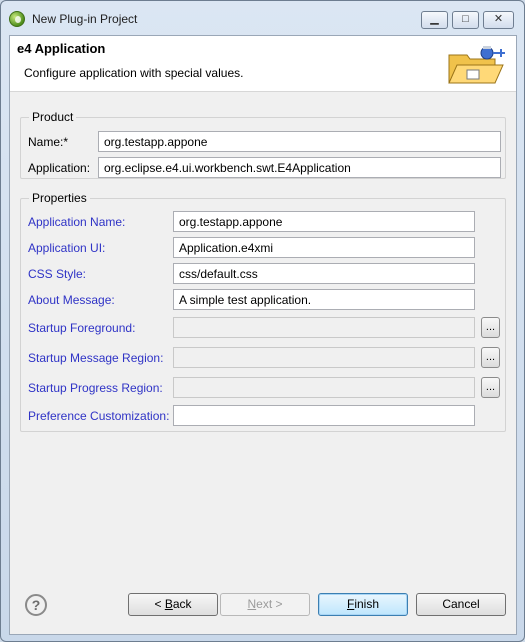 The height and width of the screenshot is (642, 525). I want to click on startup-progress-region-label: Startup Progress Region:, so click(95, 388).